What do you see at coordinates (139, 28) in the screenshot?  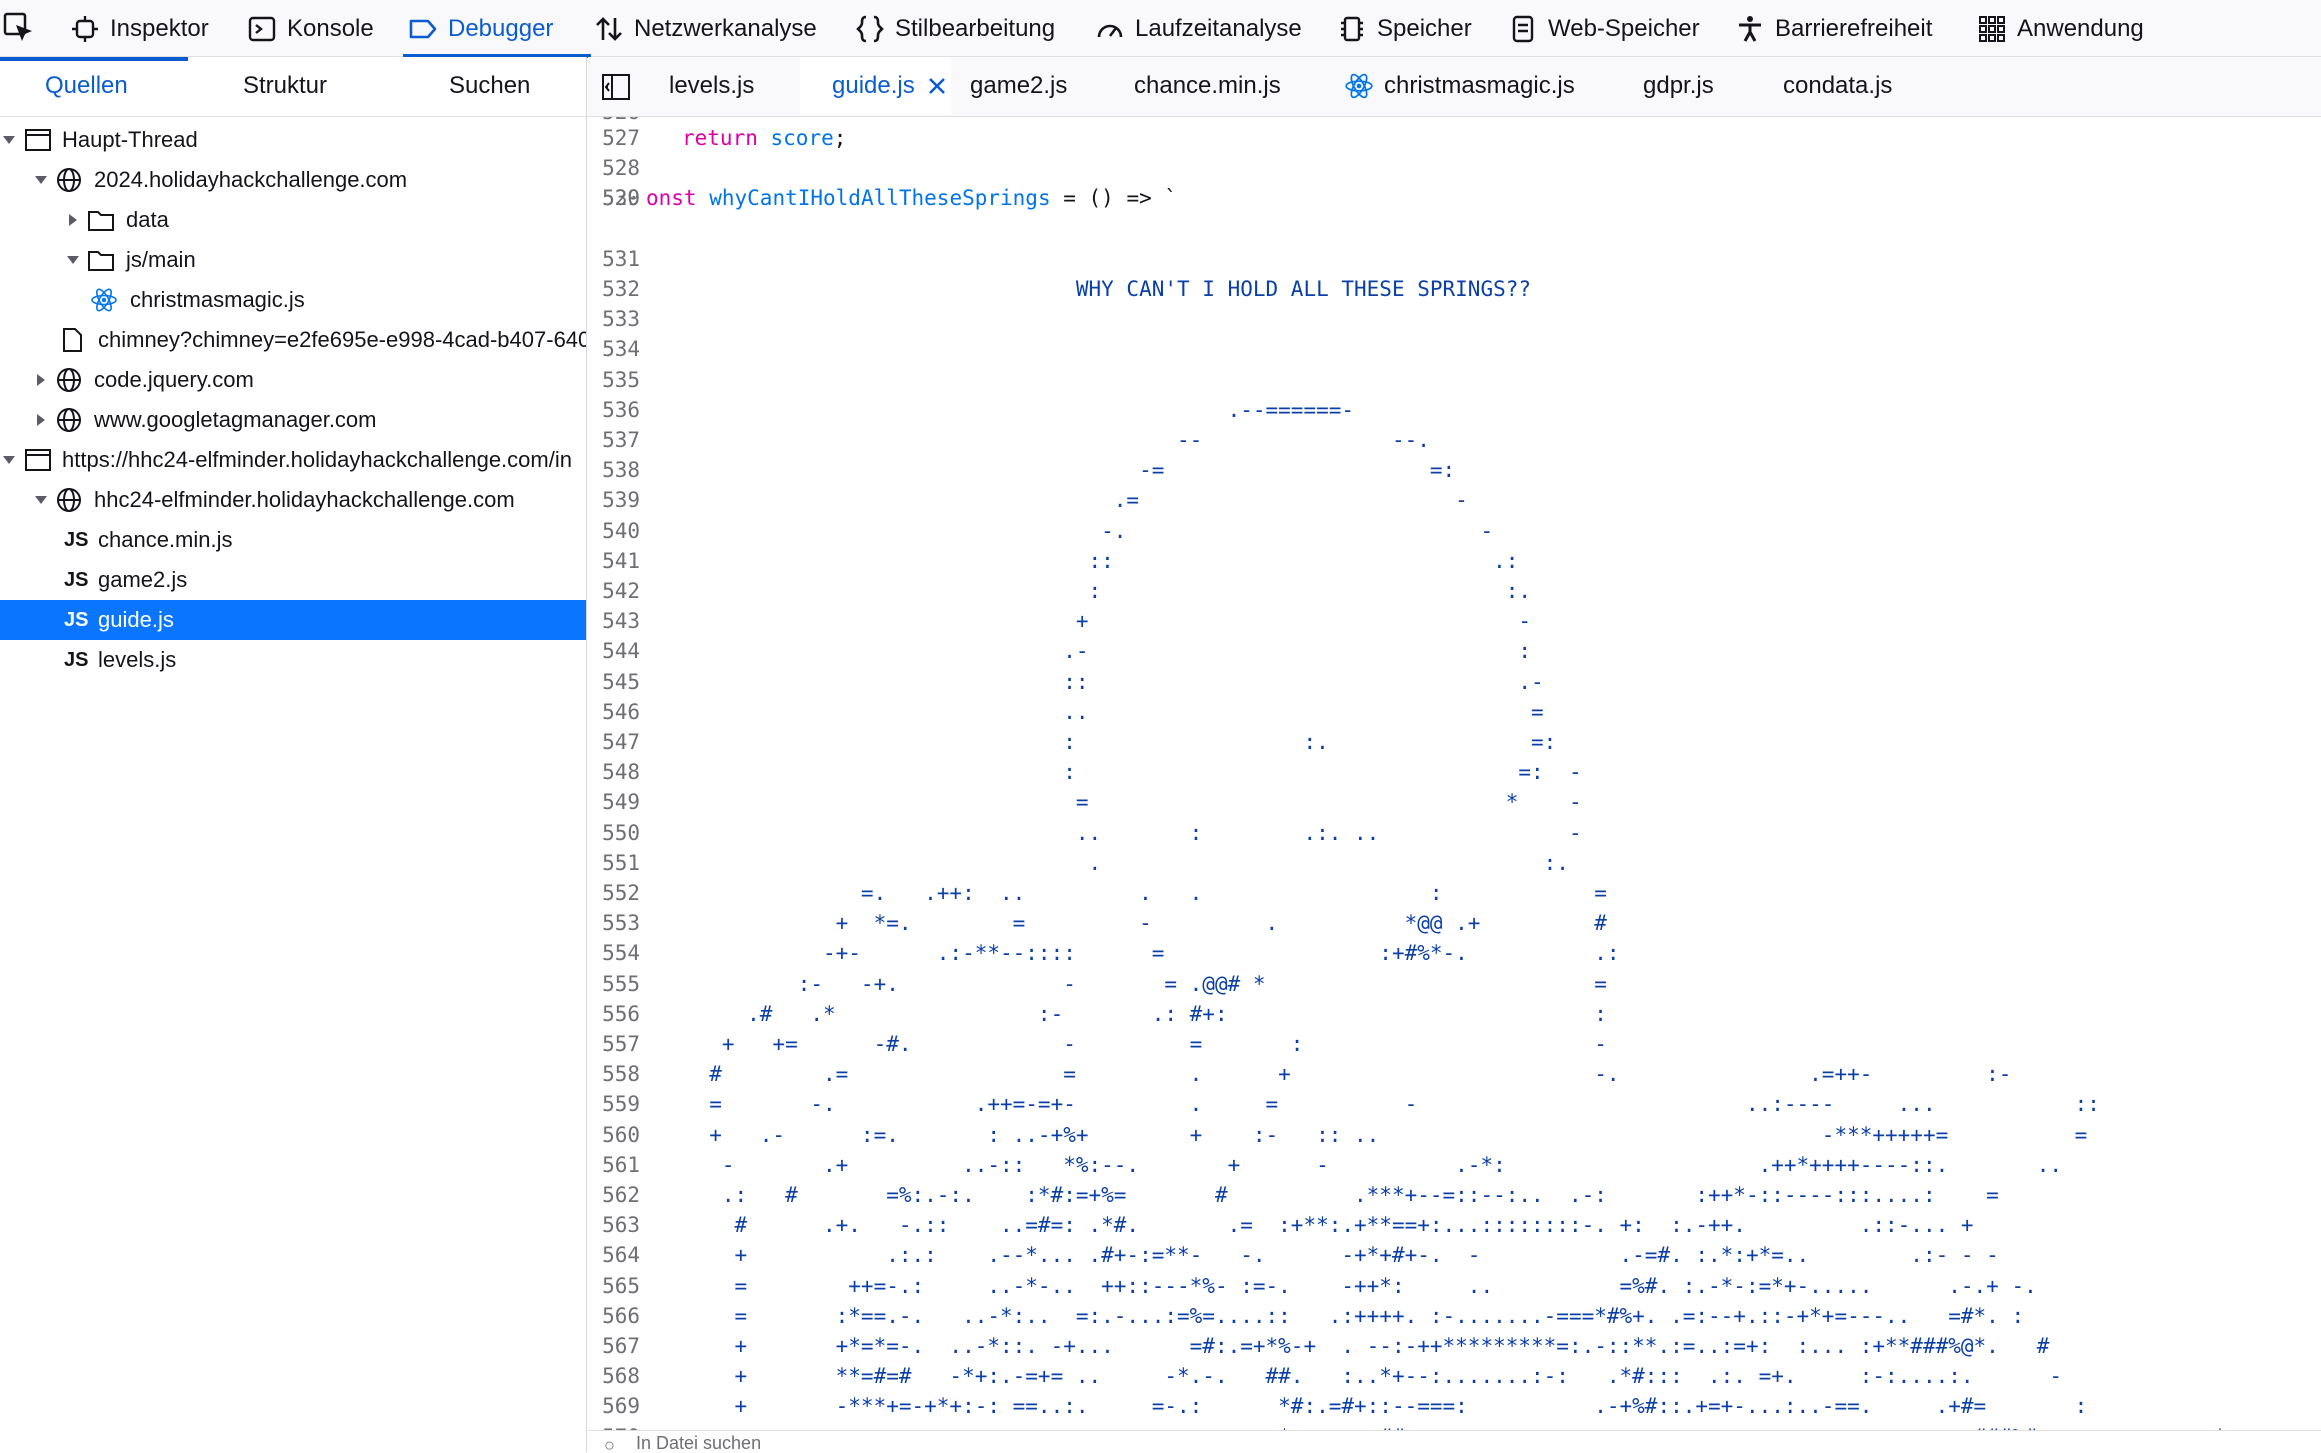 I see `tab-inspector: Inspektor` at bounding box center [139, 28].